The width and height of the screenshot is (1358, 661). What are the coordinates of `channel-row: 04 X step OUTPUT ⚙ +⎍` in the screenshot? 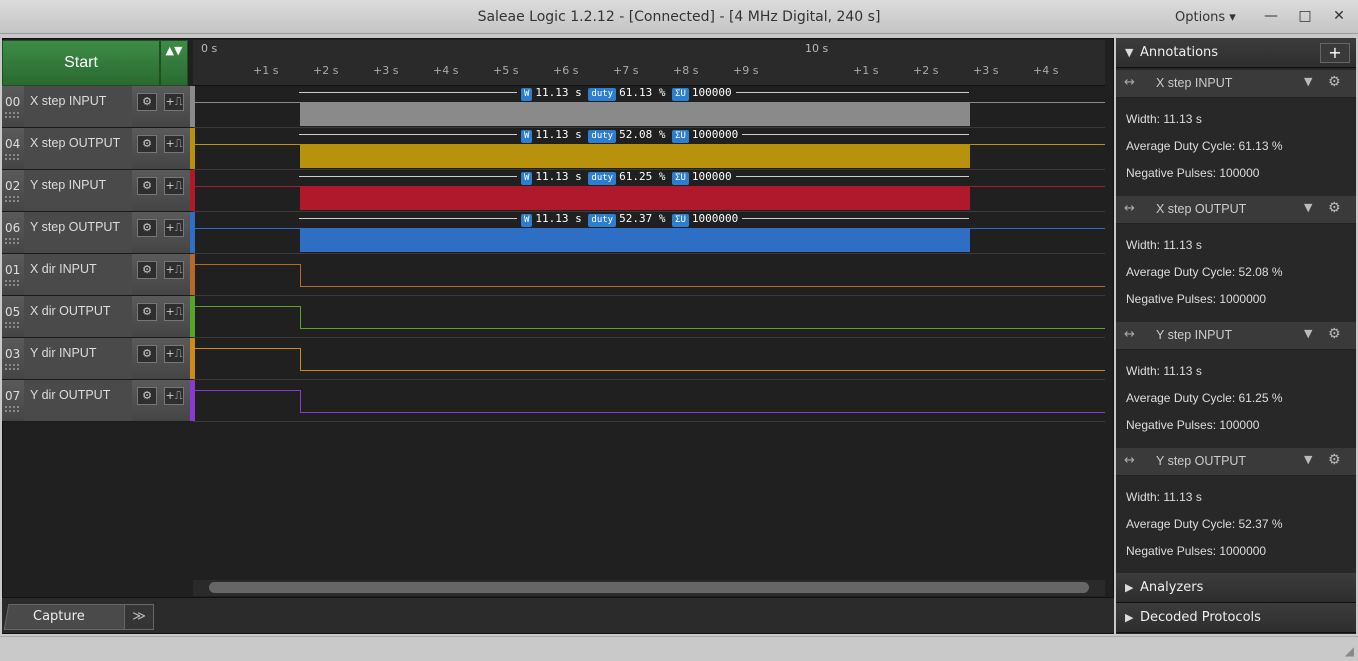 It's located at (98, 149).